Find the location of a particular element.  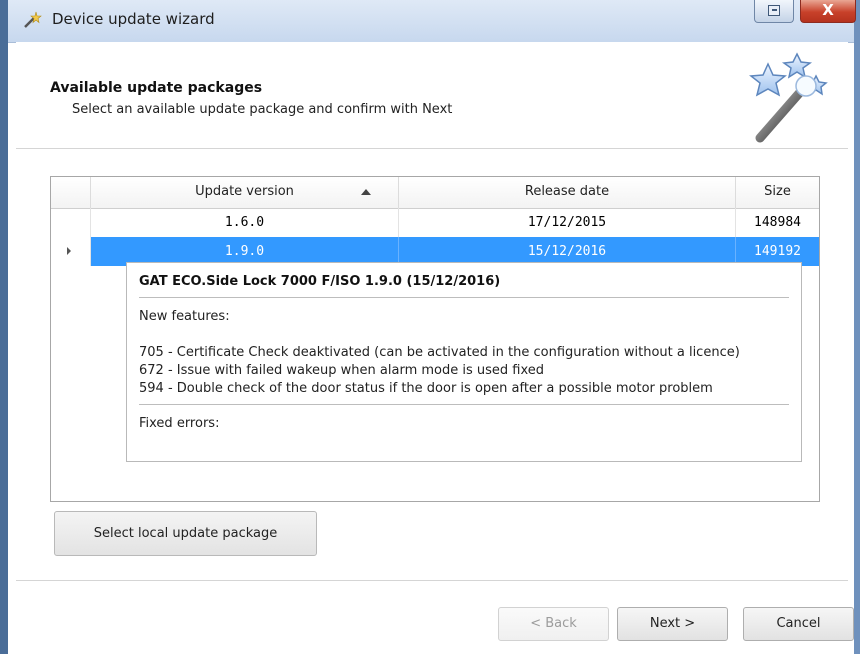

select-local-package-button: Select local update package is located at coordinates (185, 533).